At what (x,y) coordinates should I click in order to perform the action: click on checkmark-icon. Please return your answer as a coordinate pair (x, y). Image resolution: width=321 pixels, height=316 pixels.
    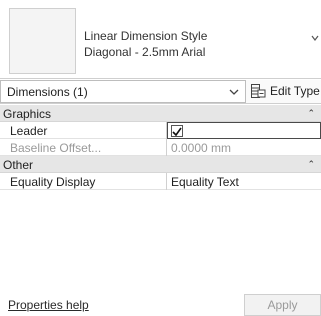
    Looking at the image, I should click on (177, 132).